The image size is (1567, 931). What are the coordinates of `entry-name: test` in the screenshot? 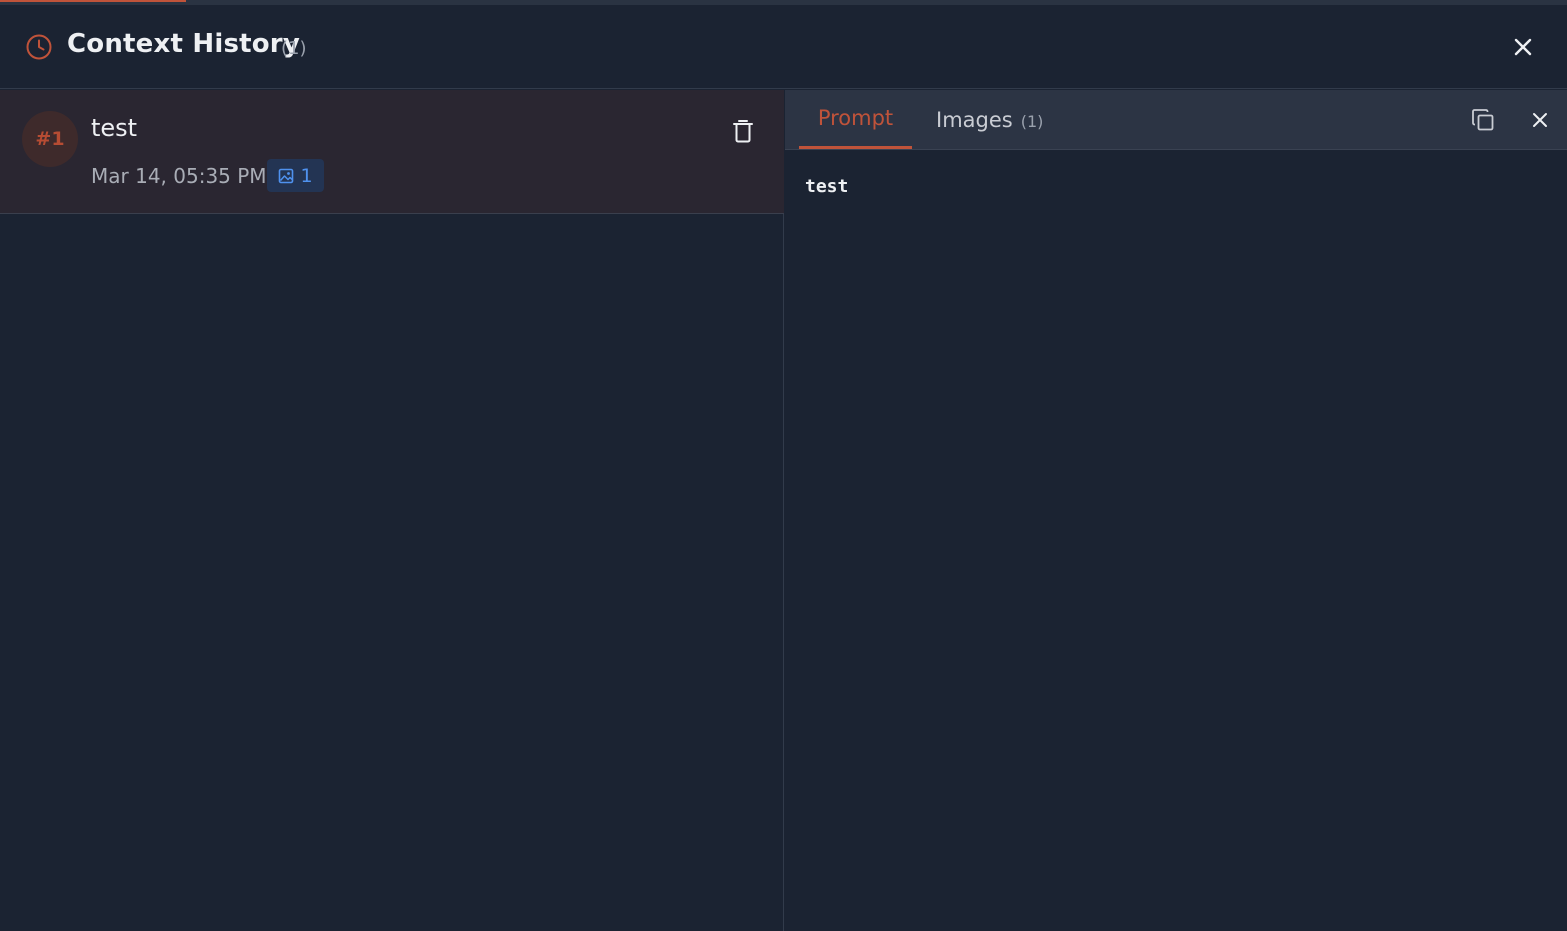 It's located at (114, 128).